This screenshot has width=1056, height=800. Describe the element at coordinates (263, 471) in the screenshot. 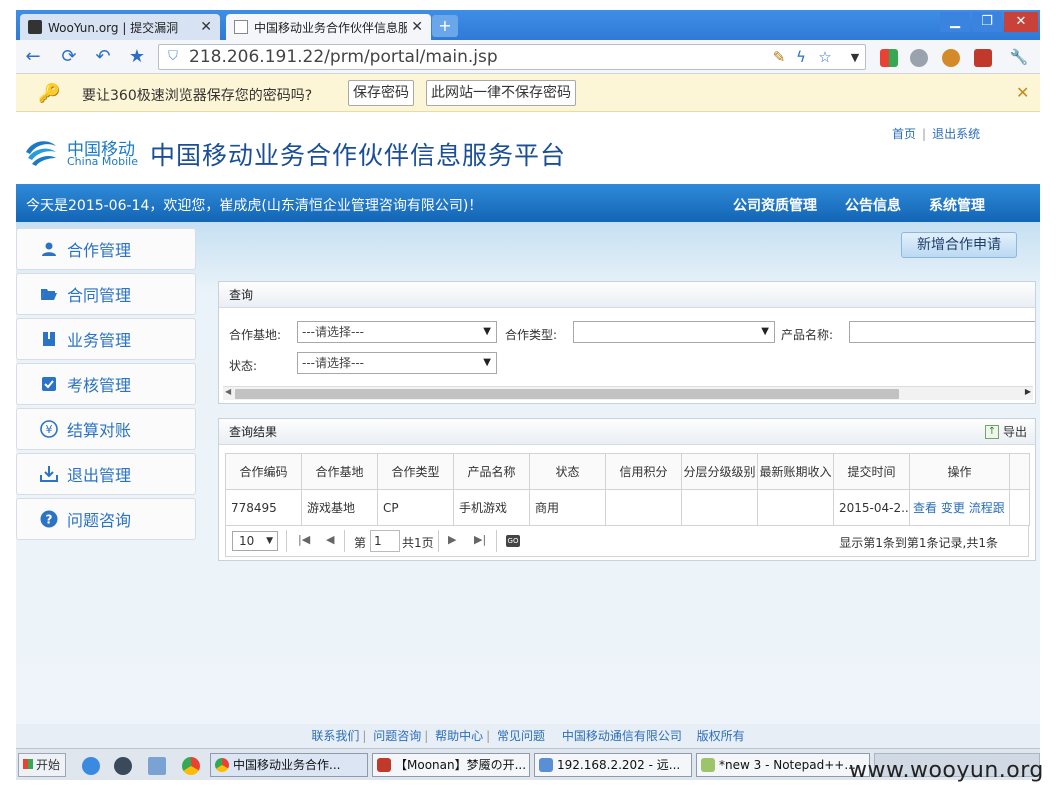

I see `column-header: 合作编码` at that location.